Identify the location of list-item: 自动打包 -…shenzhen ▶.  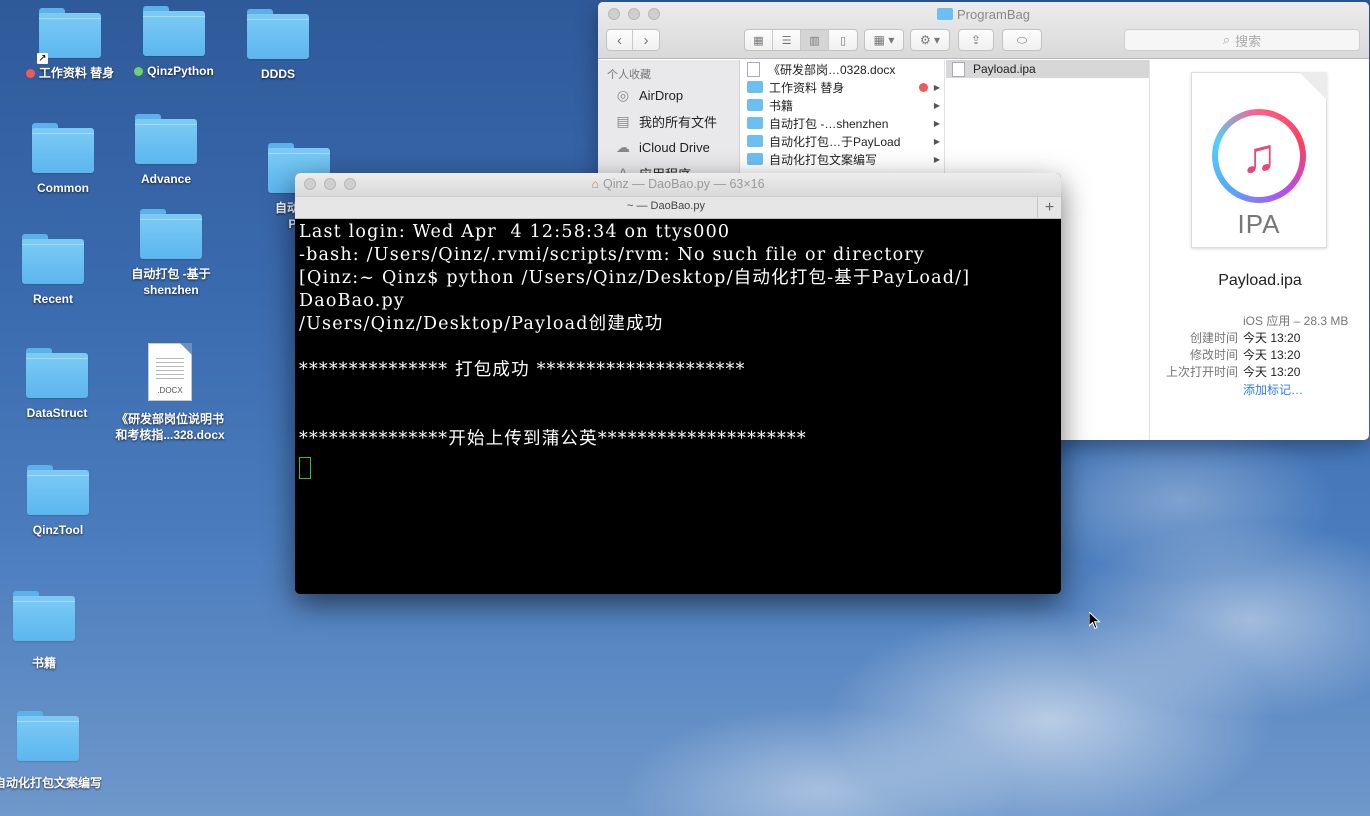
(842, 123).